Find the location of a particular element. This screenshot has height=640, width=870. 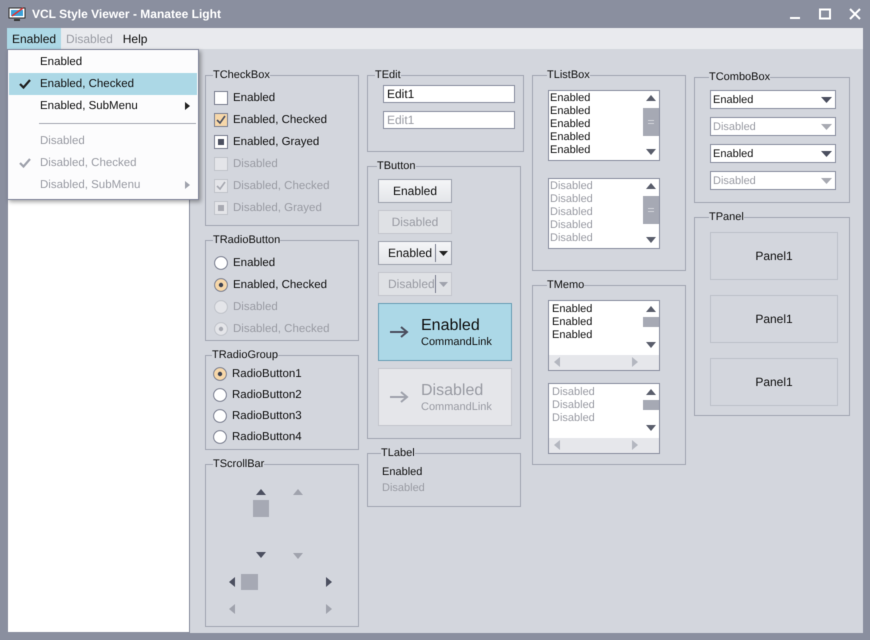

label-text: Disabled is located at coordinates (404, 488).